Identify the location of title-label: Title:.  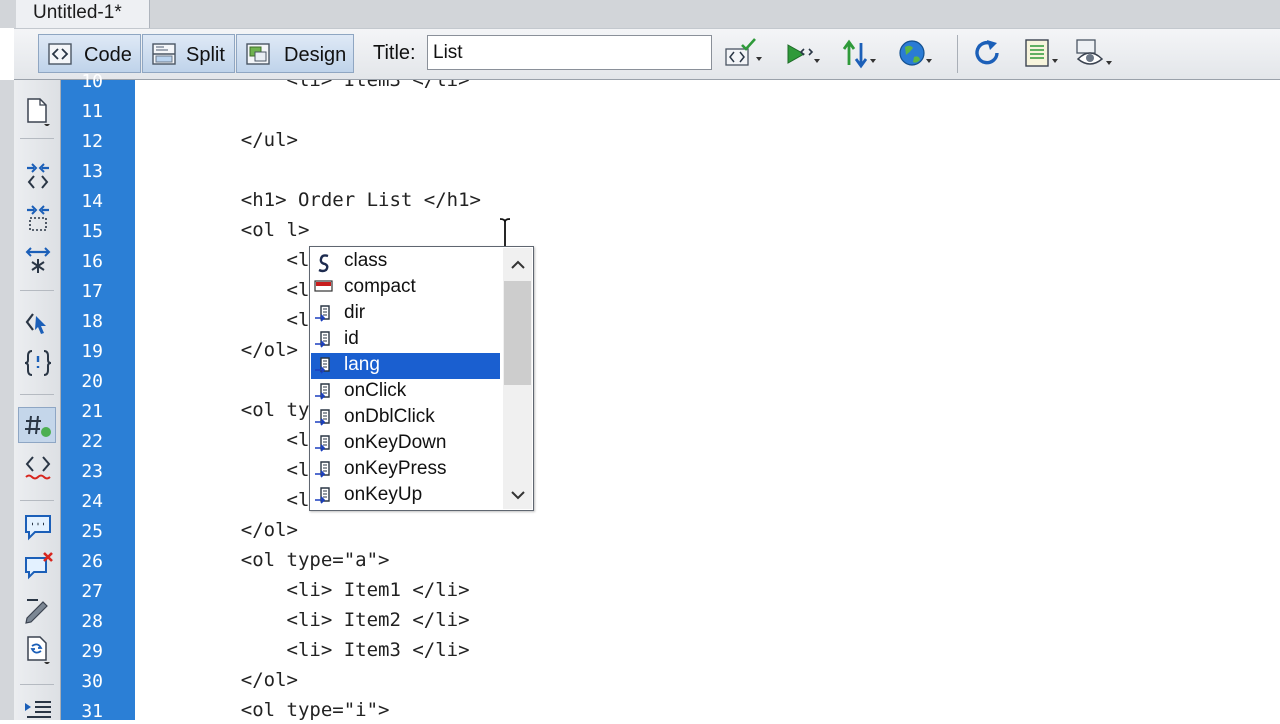
(394, 53).